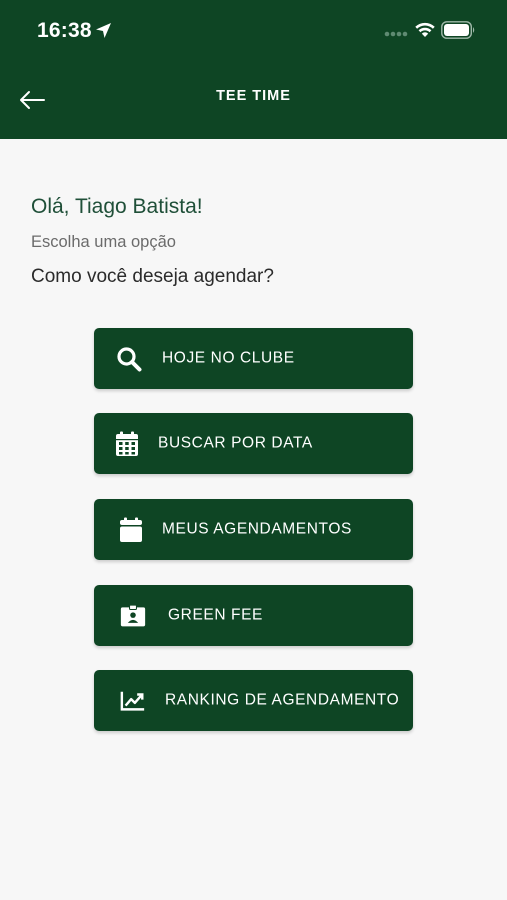 This screenshot has width=507, height=900. I want to click on menu-label: MEUS AGENDAMENTOS, so click(257, 528).